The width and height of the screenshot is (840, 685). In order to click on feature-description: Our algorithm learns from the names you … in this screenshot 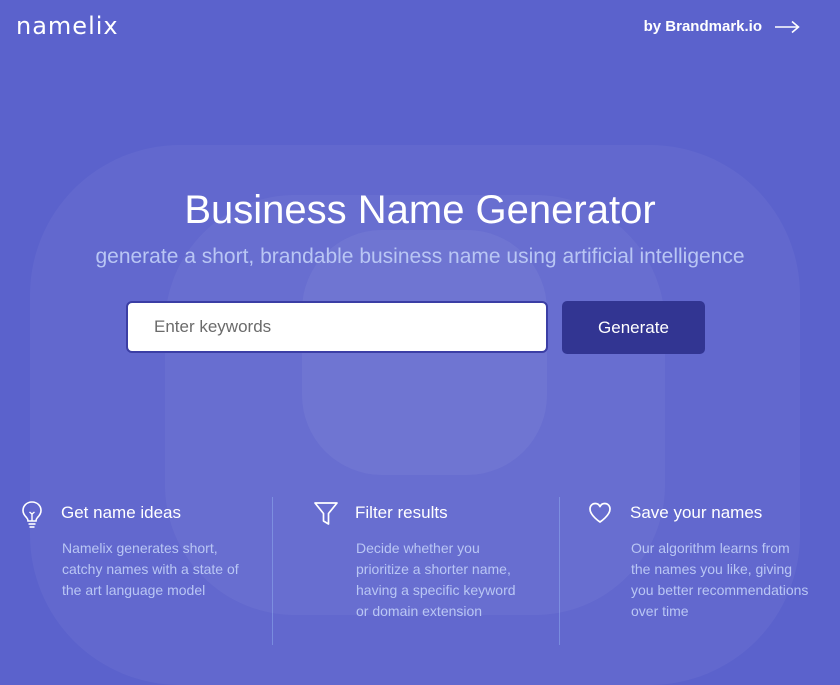, I will do `click(720, 579)`.